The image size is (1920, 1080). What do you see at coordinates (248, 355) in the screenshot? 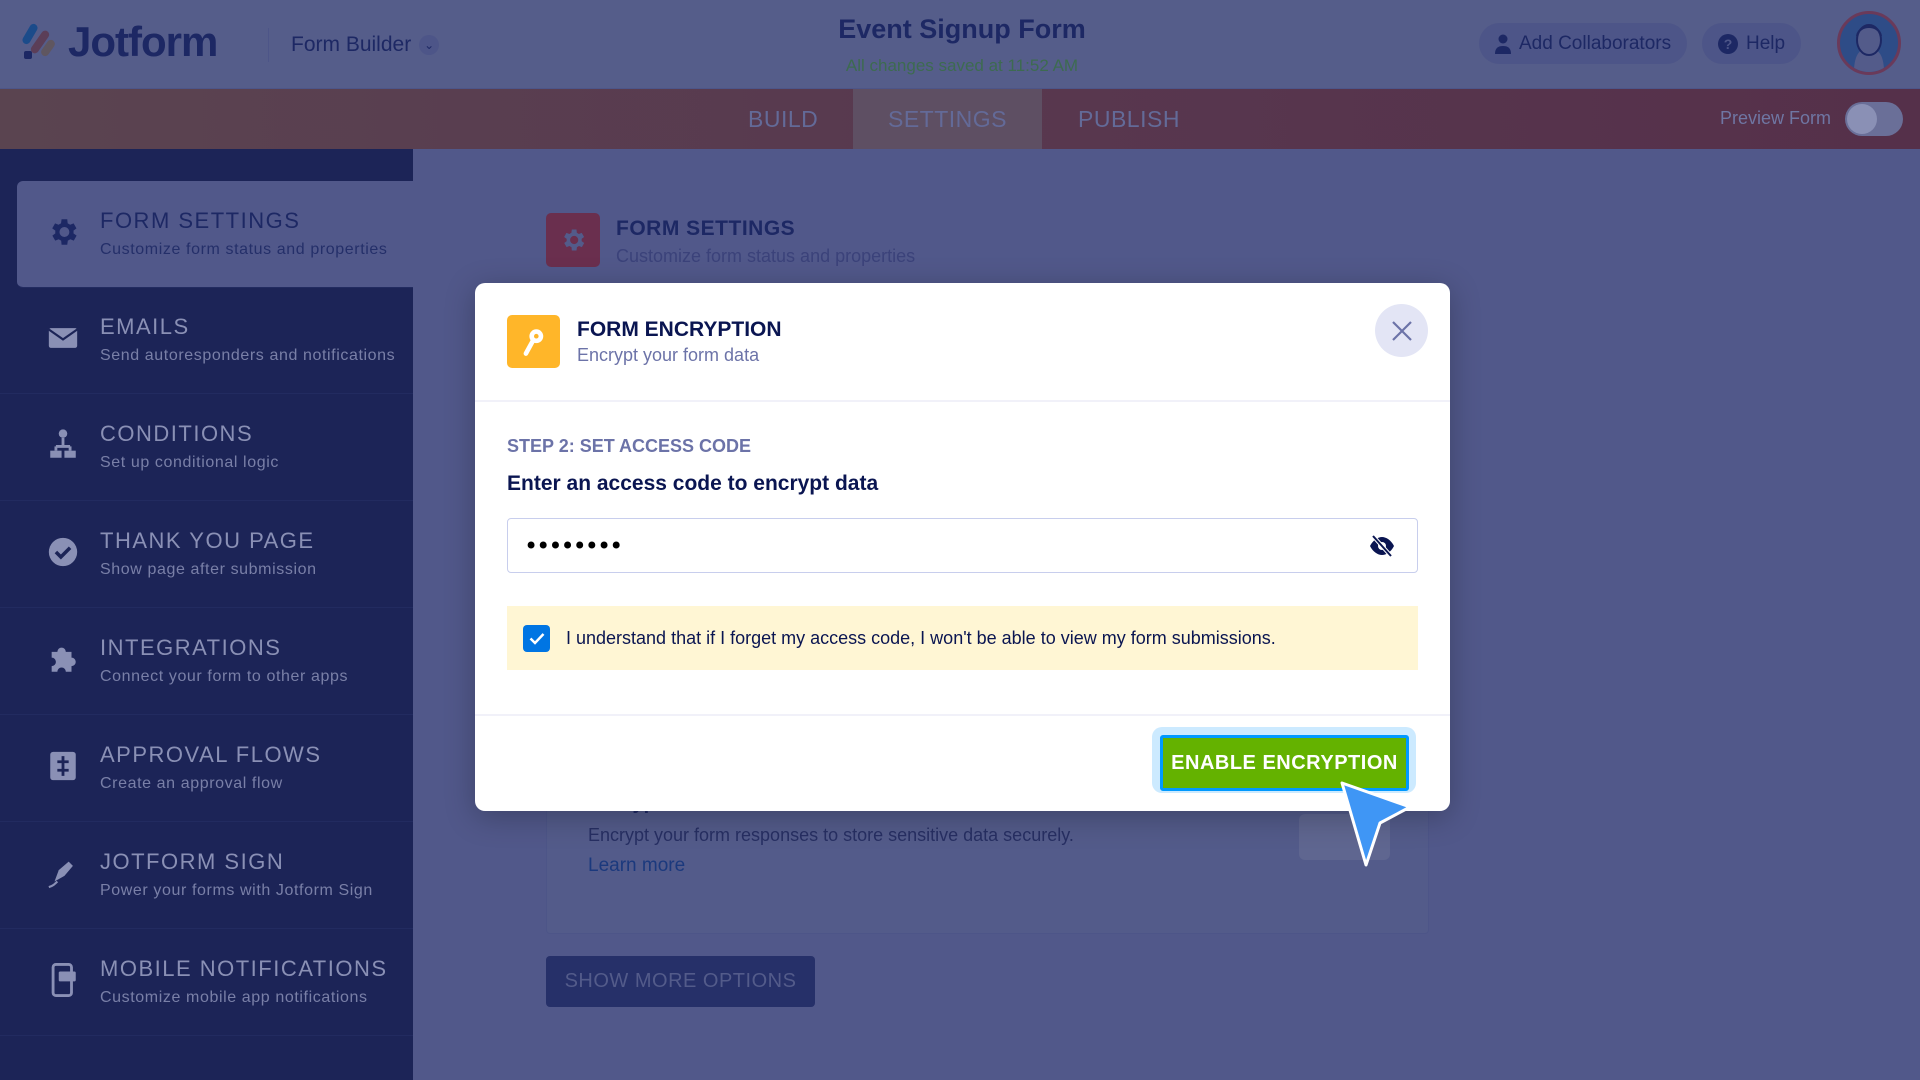
I see `sidebar-item-subtitle: Send autoresponders and notifications` at bounding box center [248, 355].